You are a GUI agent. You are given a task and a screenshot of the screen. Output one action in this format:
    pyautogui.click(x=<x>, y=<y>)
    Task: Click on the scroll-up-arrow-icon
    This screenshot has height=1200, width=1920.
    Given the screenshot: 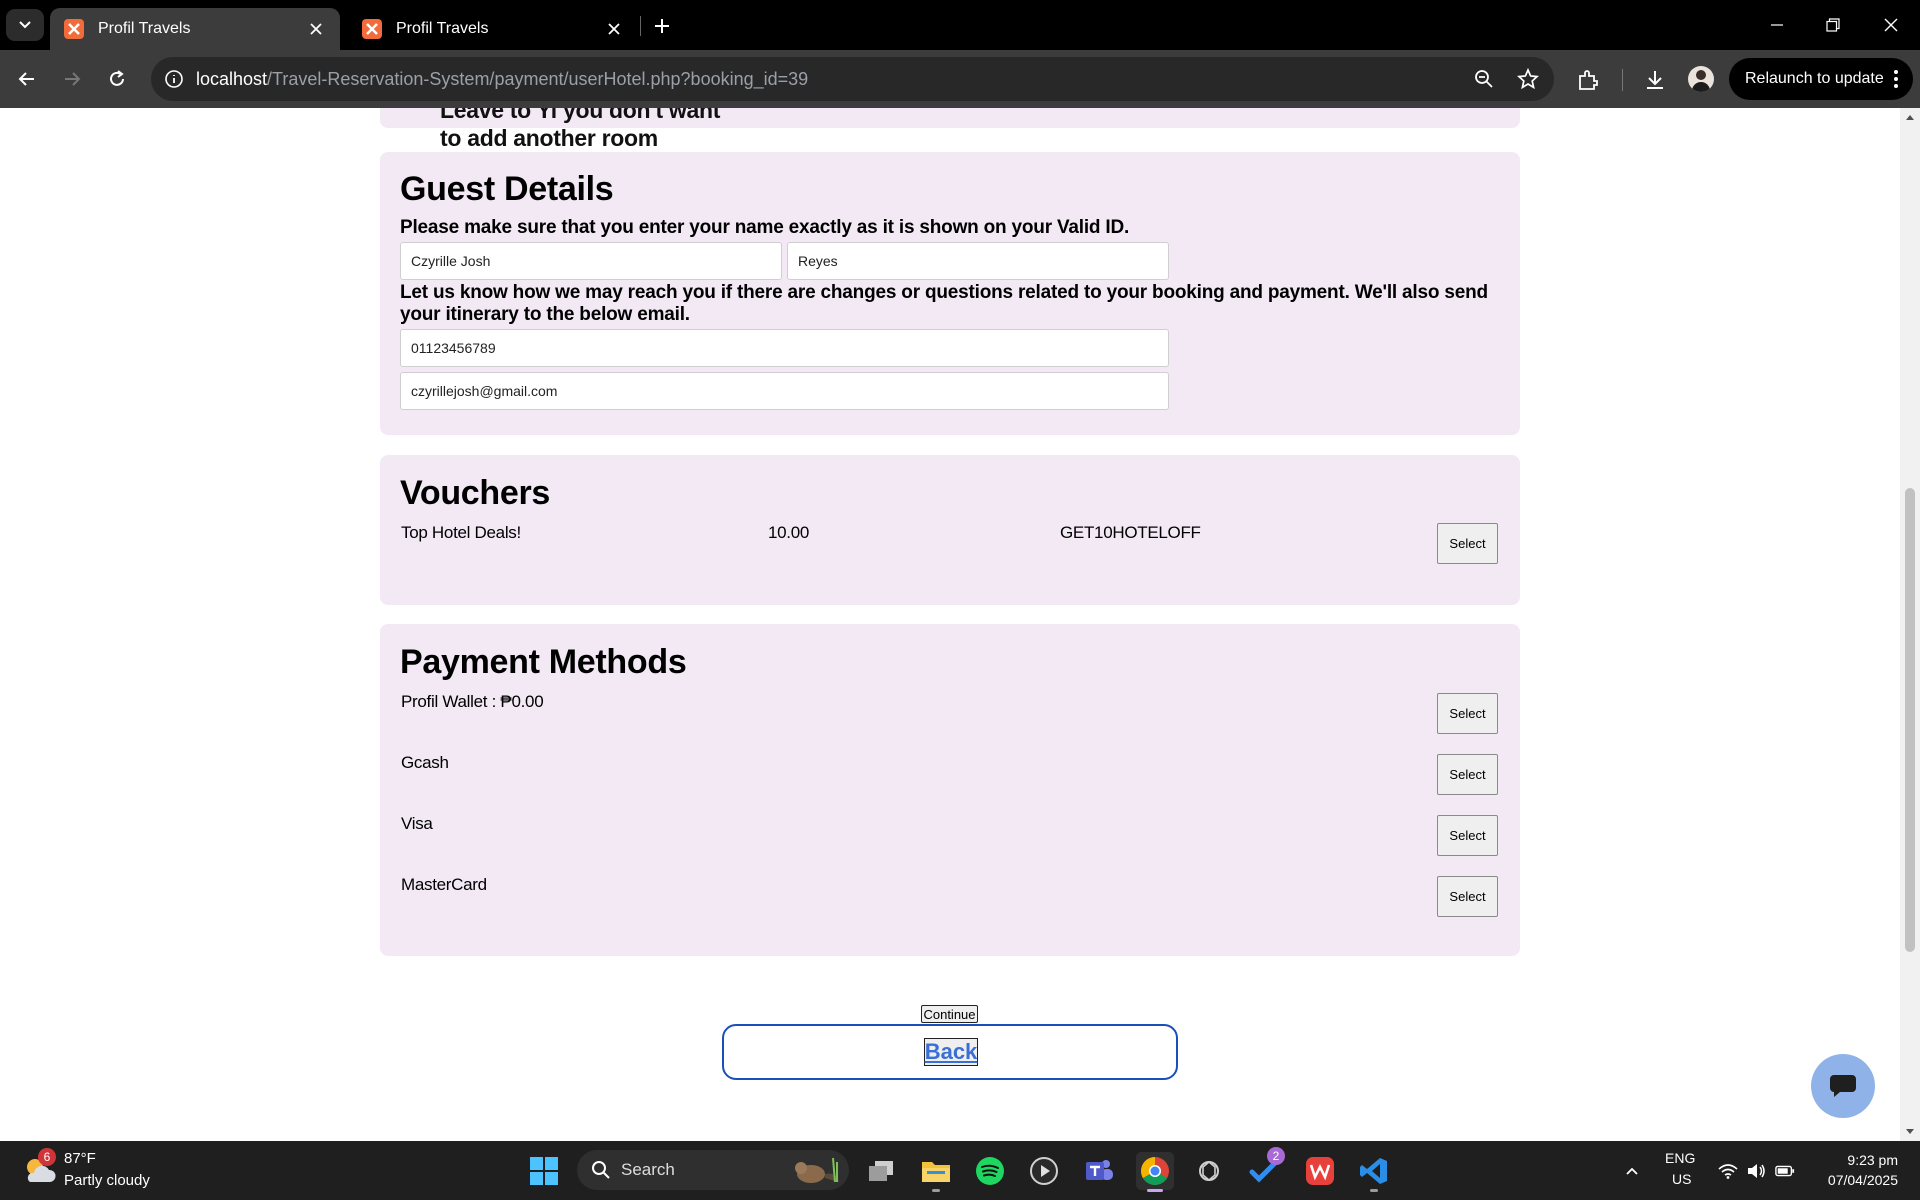 What is the action you would take?
    pyautogui.click(x=1910, y=117)
    